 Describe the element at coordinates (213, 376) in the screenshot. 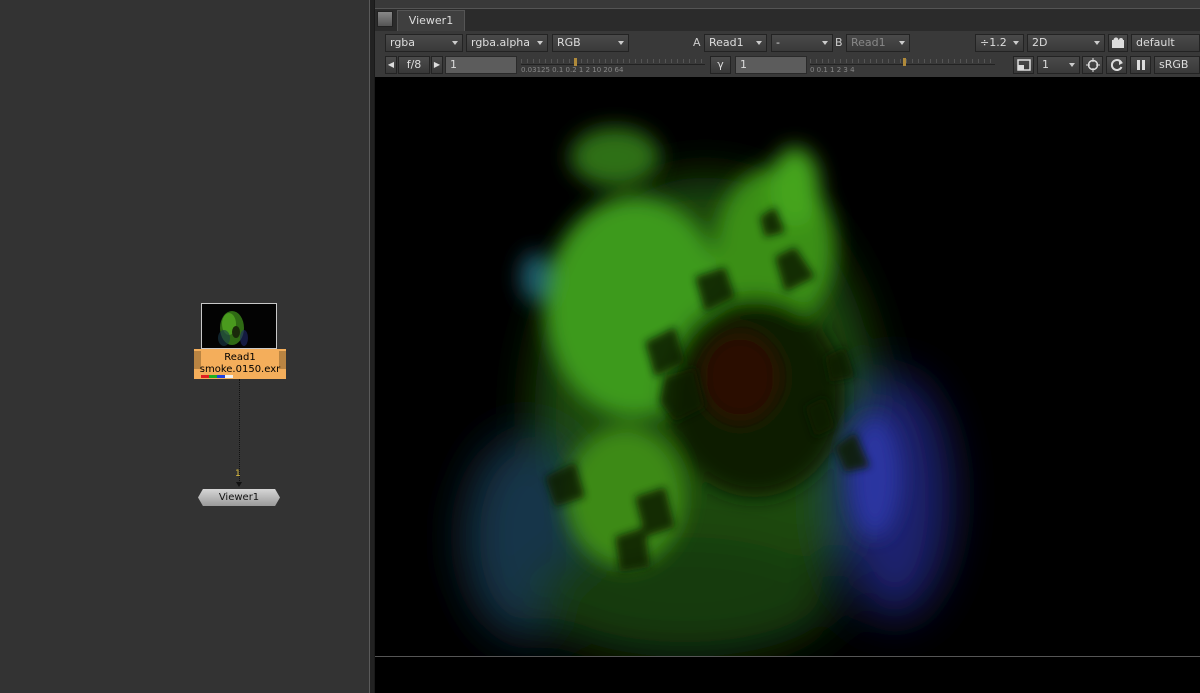

I see `channel-green-swatch` at that location.